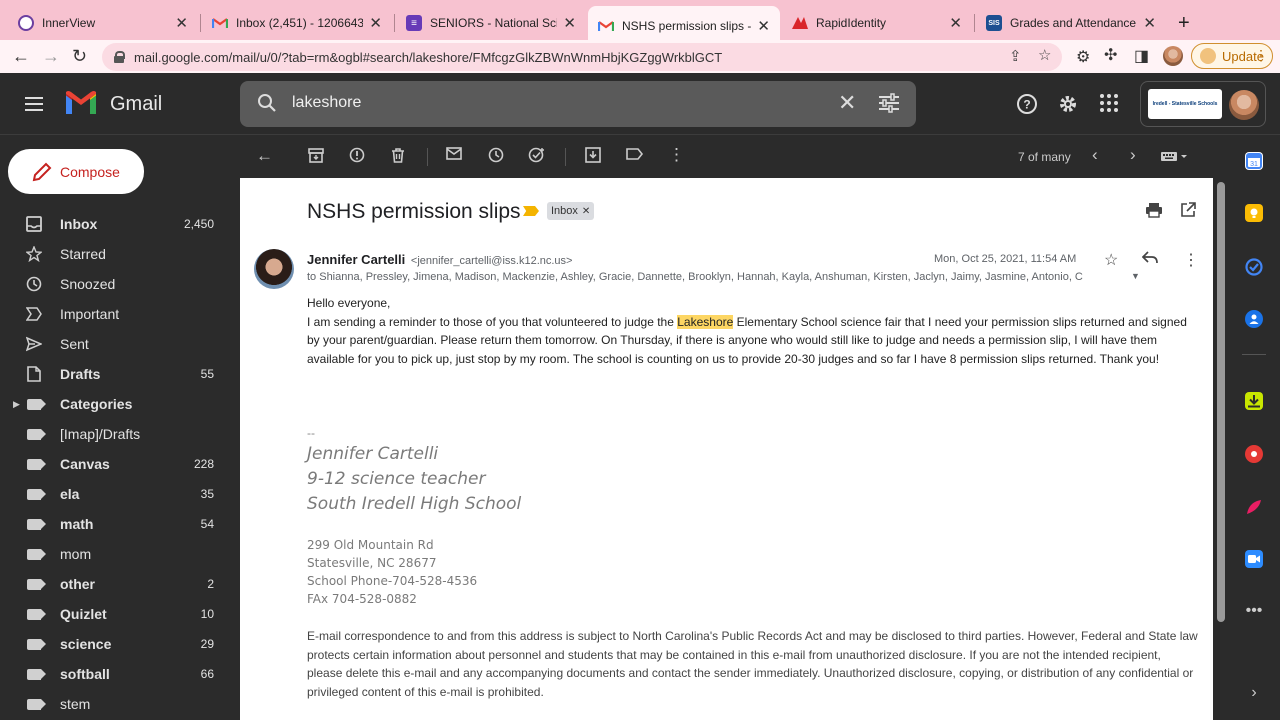 Image resolution: width=1280 pixels, height=720 pixels. What do you see at coordinates (1254, 319) in the screenshot?
I see `contacts-icon` at bounding box center [1254, 319].